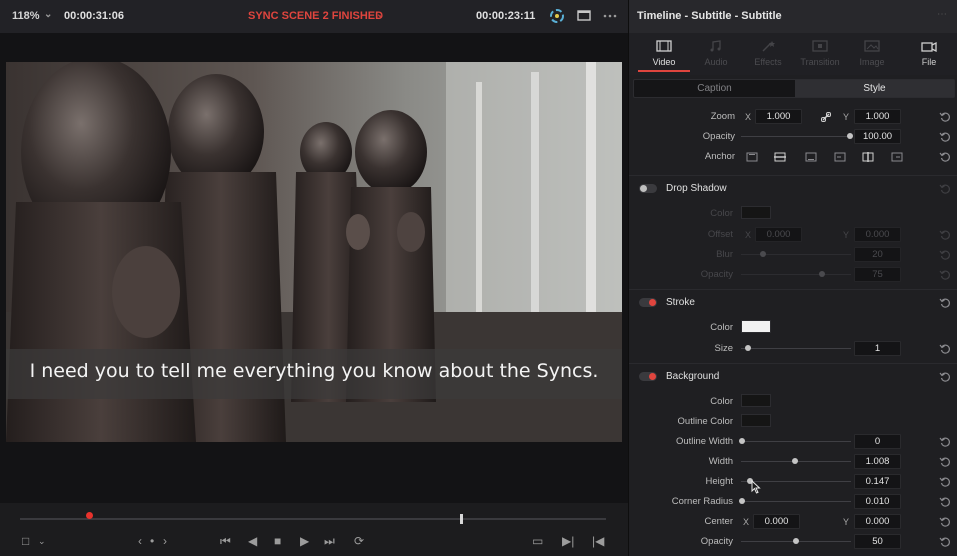  What do you see at coordinates (796, 441) in the screenshot?
I see `bg-outline-width-slider` at bounding box center [796, 441].